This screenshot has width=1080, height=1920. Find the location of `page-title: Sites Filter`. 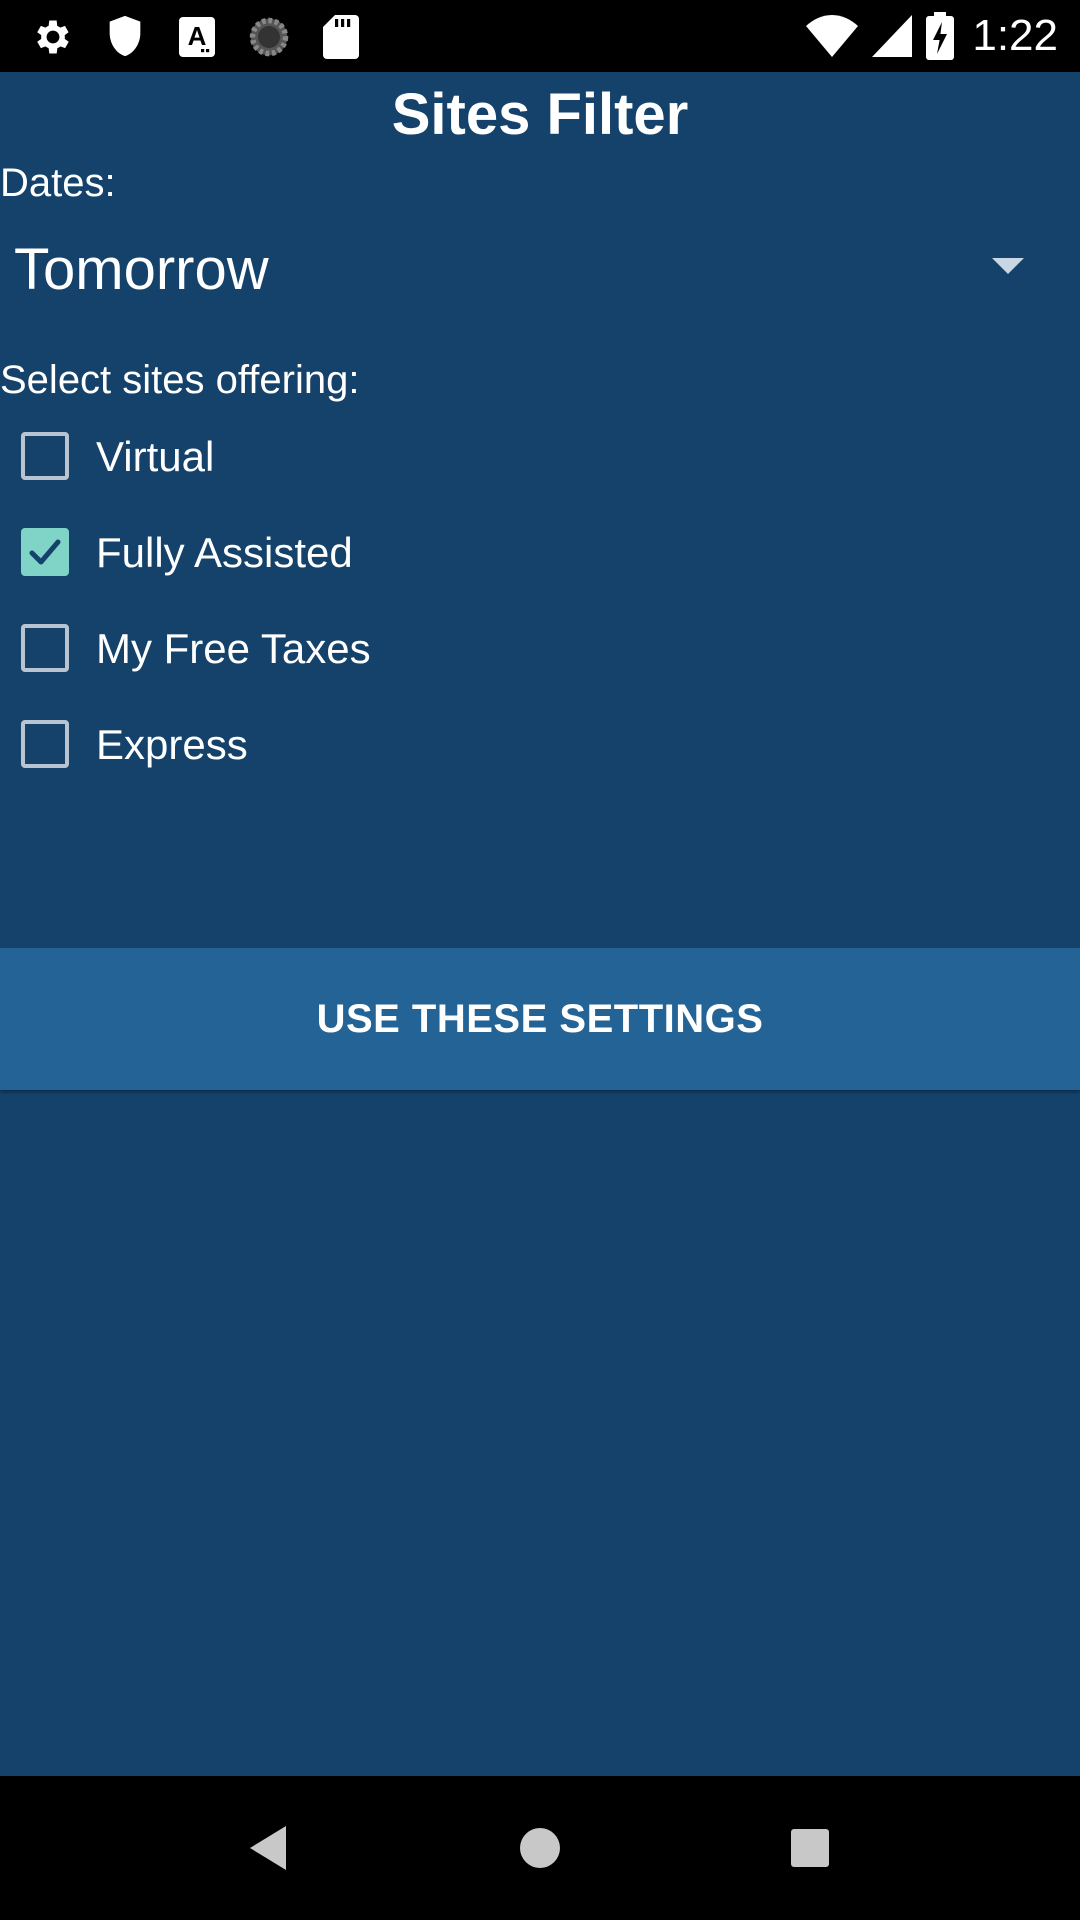

page-title: Sites Filter is located at coordinates (540, 114).